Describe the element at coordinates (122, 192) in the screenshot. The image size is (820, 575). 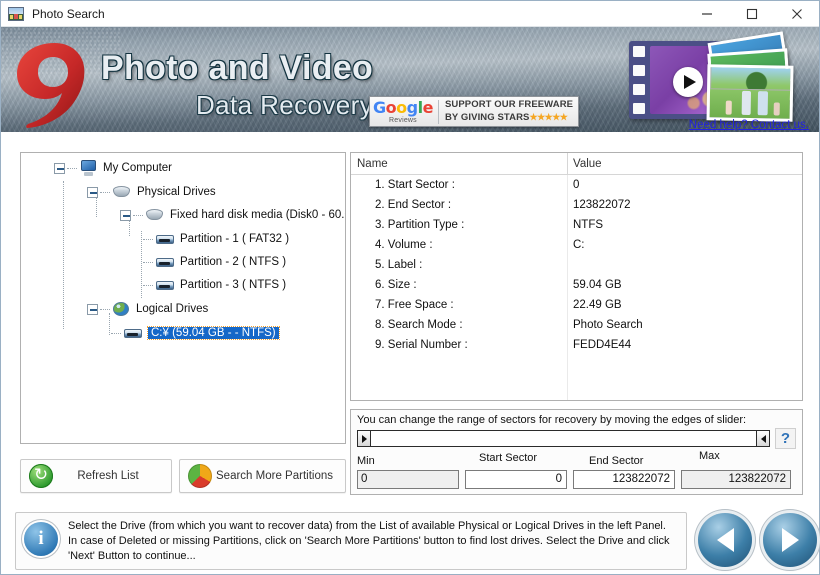
I see `disk-icon` at that location.